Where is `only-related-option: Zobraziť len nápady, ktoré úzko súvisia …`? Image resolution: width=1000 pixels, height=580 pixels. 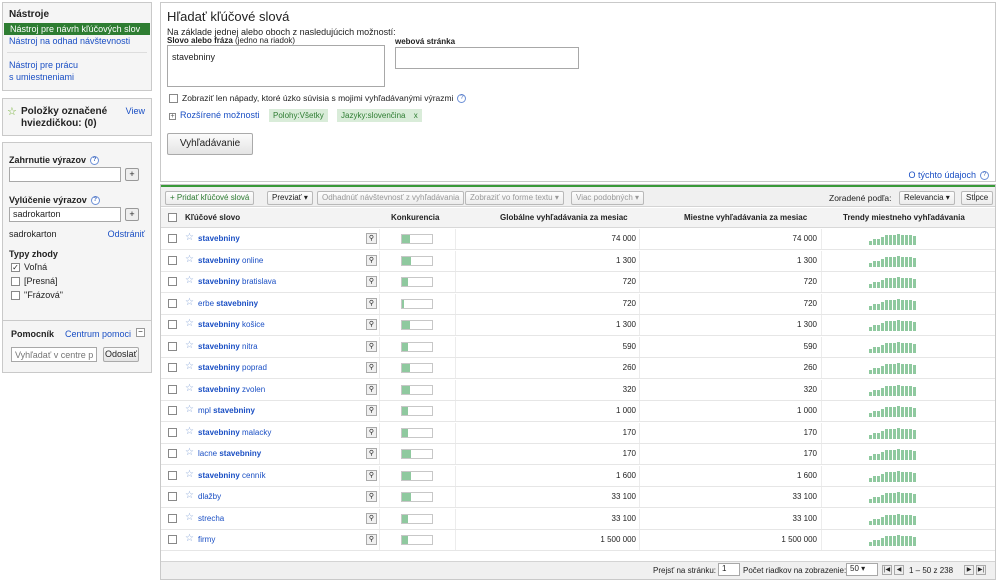 only-related-option: Zobraziť len nápady, ktoré úzko súvisia … is located at coordinates (318, 98).